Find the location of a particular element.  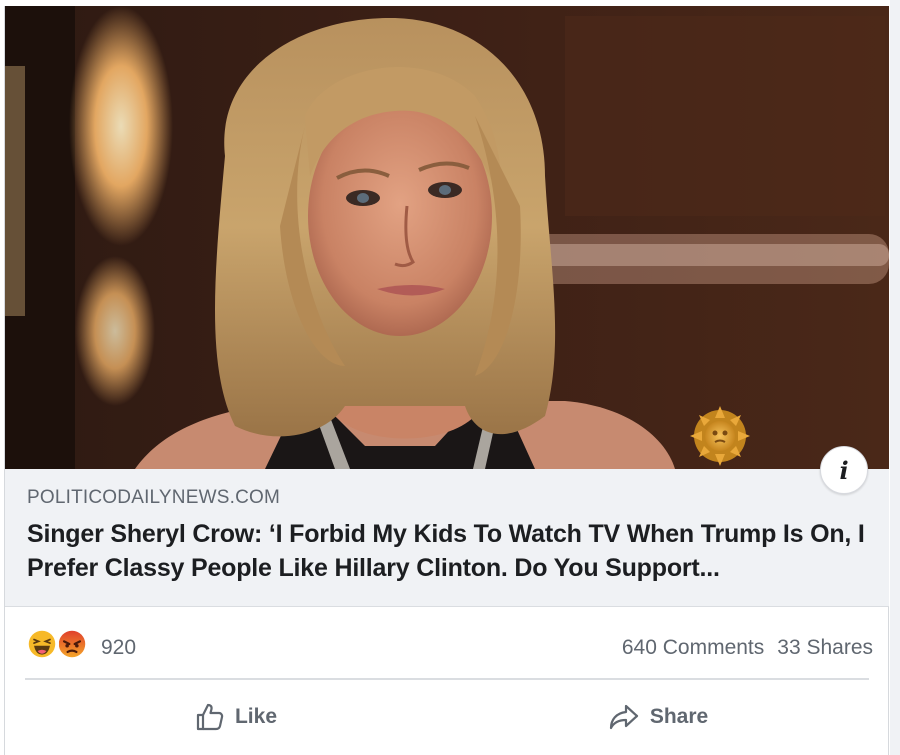

angry-reaction-icon is located at coordinates (72, 644).